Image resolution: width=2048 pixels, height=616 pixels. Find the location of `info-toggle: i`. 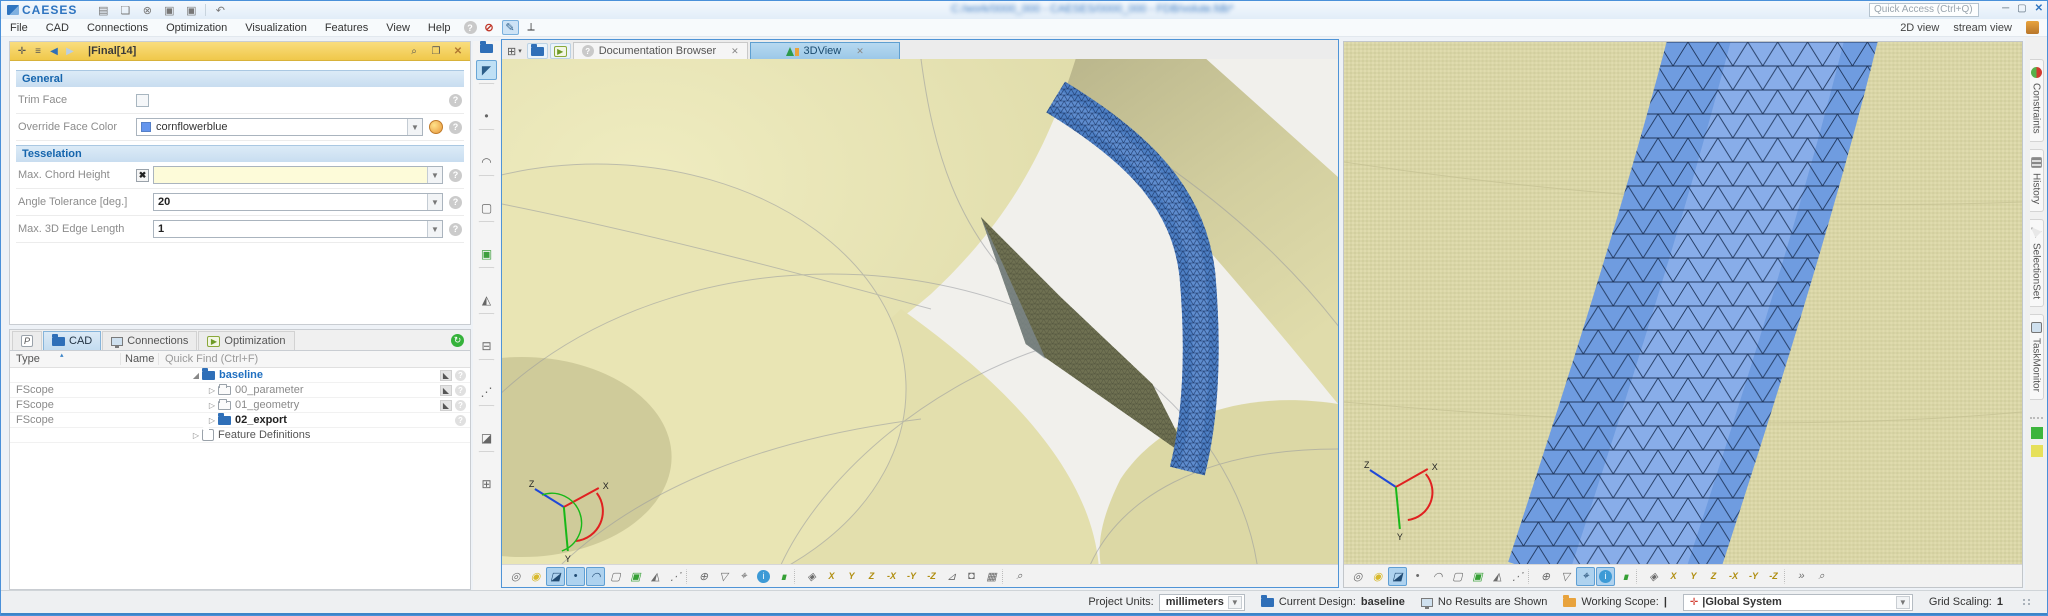

info-toggle: i is located at coordinates (763, 576).